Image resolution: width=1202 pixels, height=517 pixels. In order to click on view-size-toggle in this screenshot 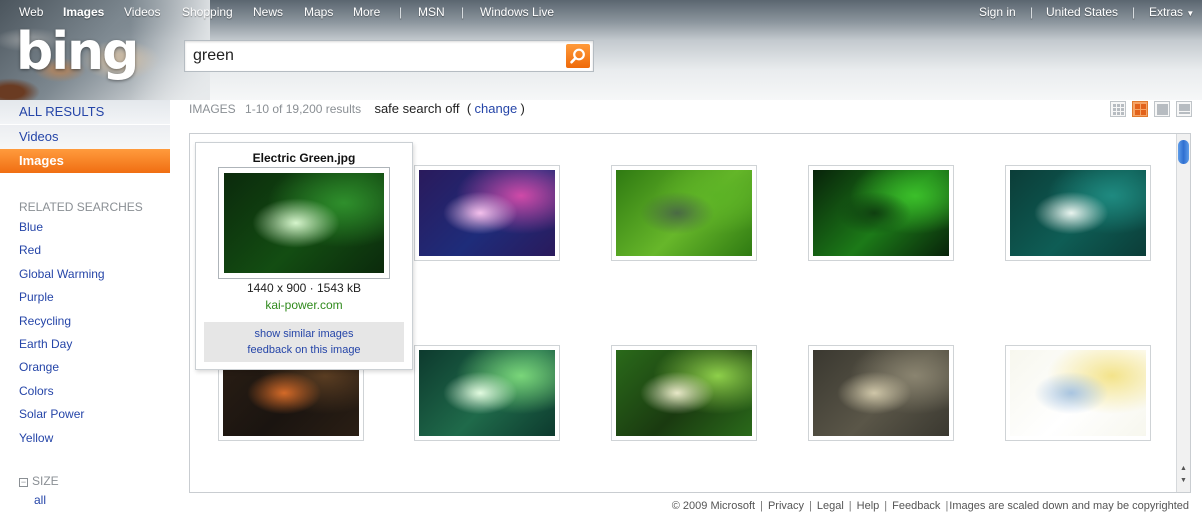, I will do `click(1152, 109)`.